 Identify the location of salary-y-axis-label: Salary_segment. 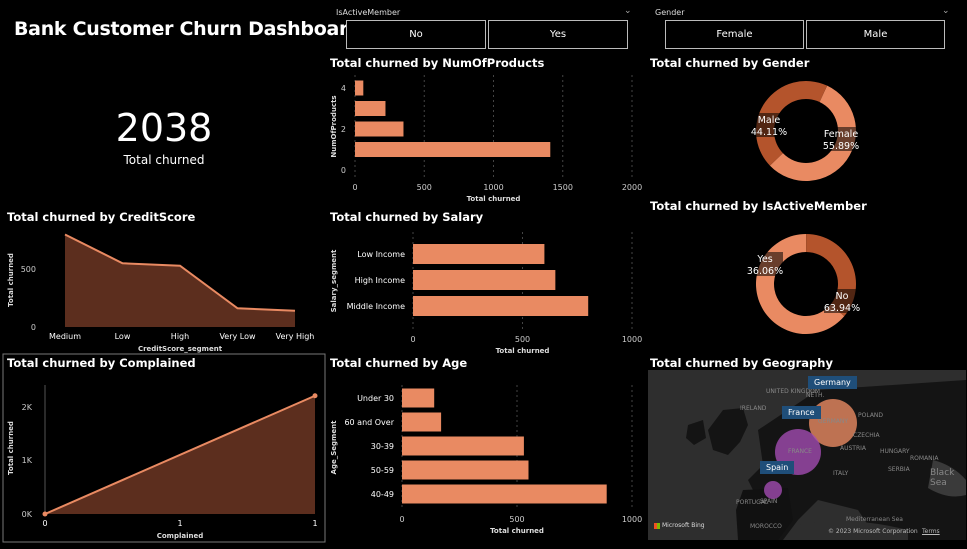
(334, 280).